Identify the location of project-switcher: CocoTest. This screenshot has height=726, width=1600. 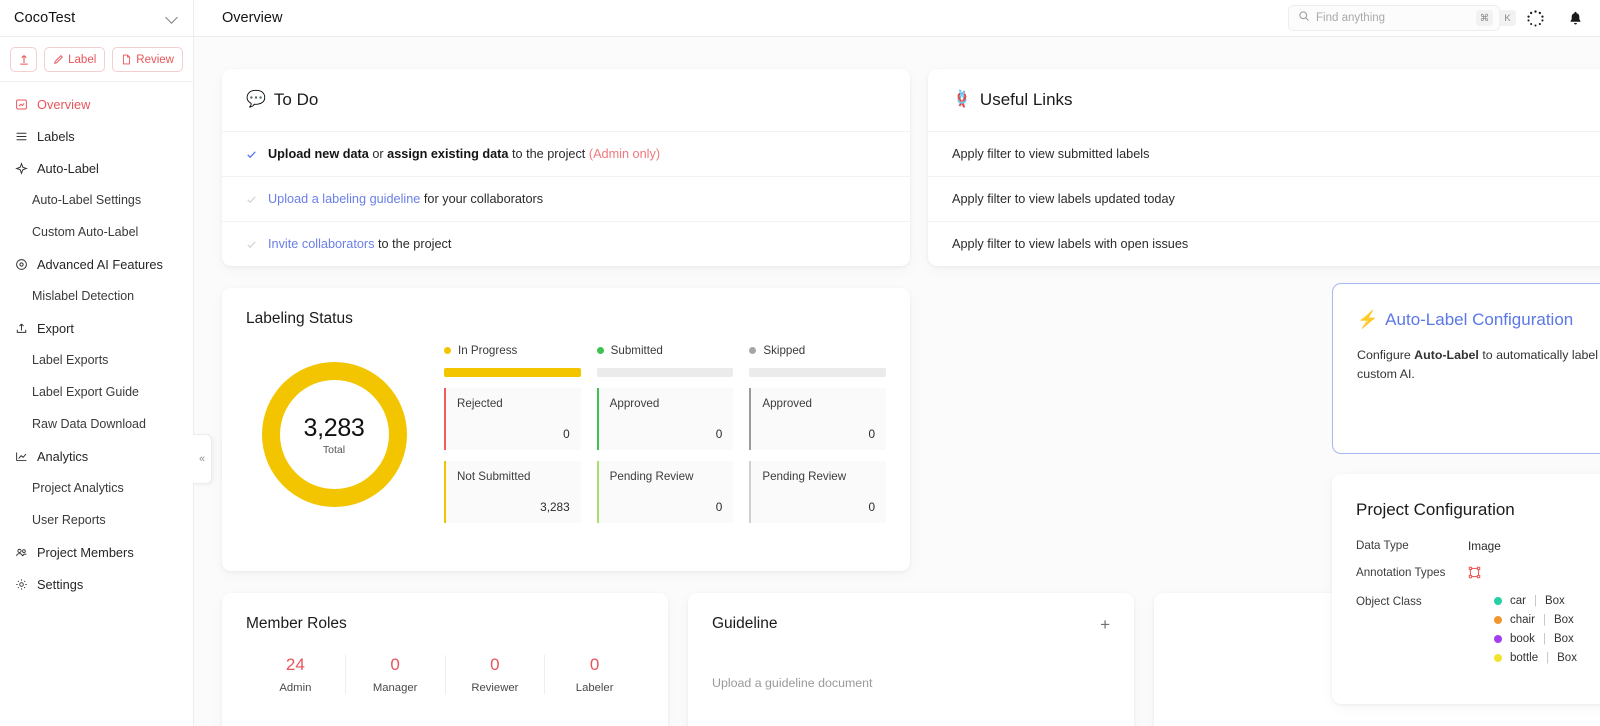
(96, 18).